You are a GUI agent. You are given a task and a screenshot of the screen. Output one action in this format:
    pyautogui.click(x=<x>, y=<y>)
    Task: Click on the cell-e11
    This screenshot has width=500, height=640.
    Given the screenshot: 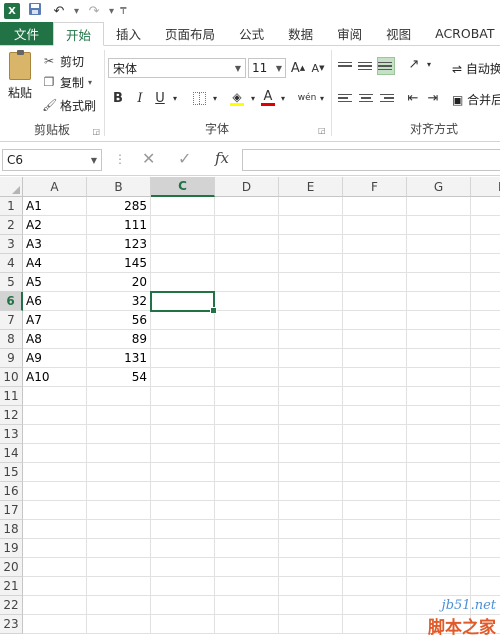 What is the action you would take?
    pyautogui.click(x=311, y=396)
    